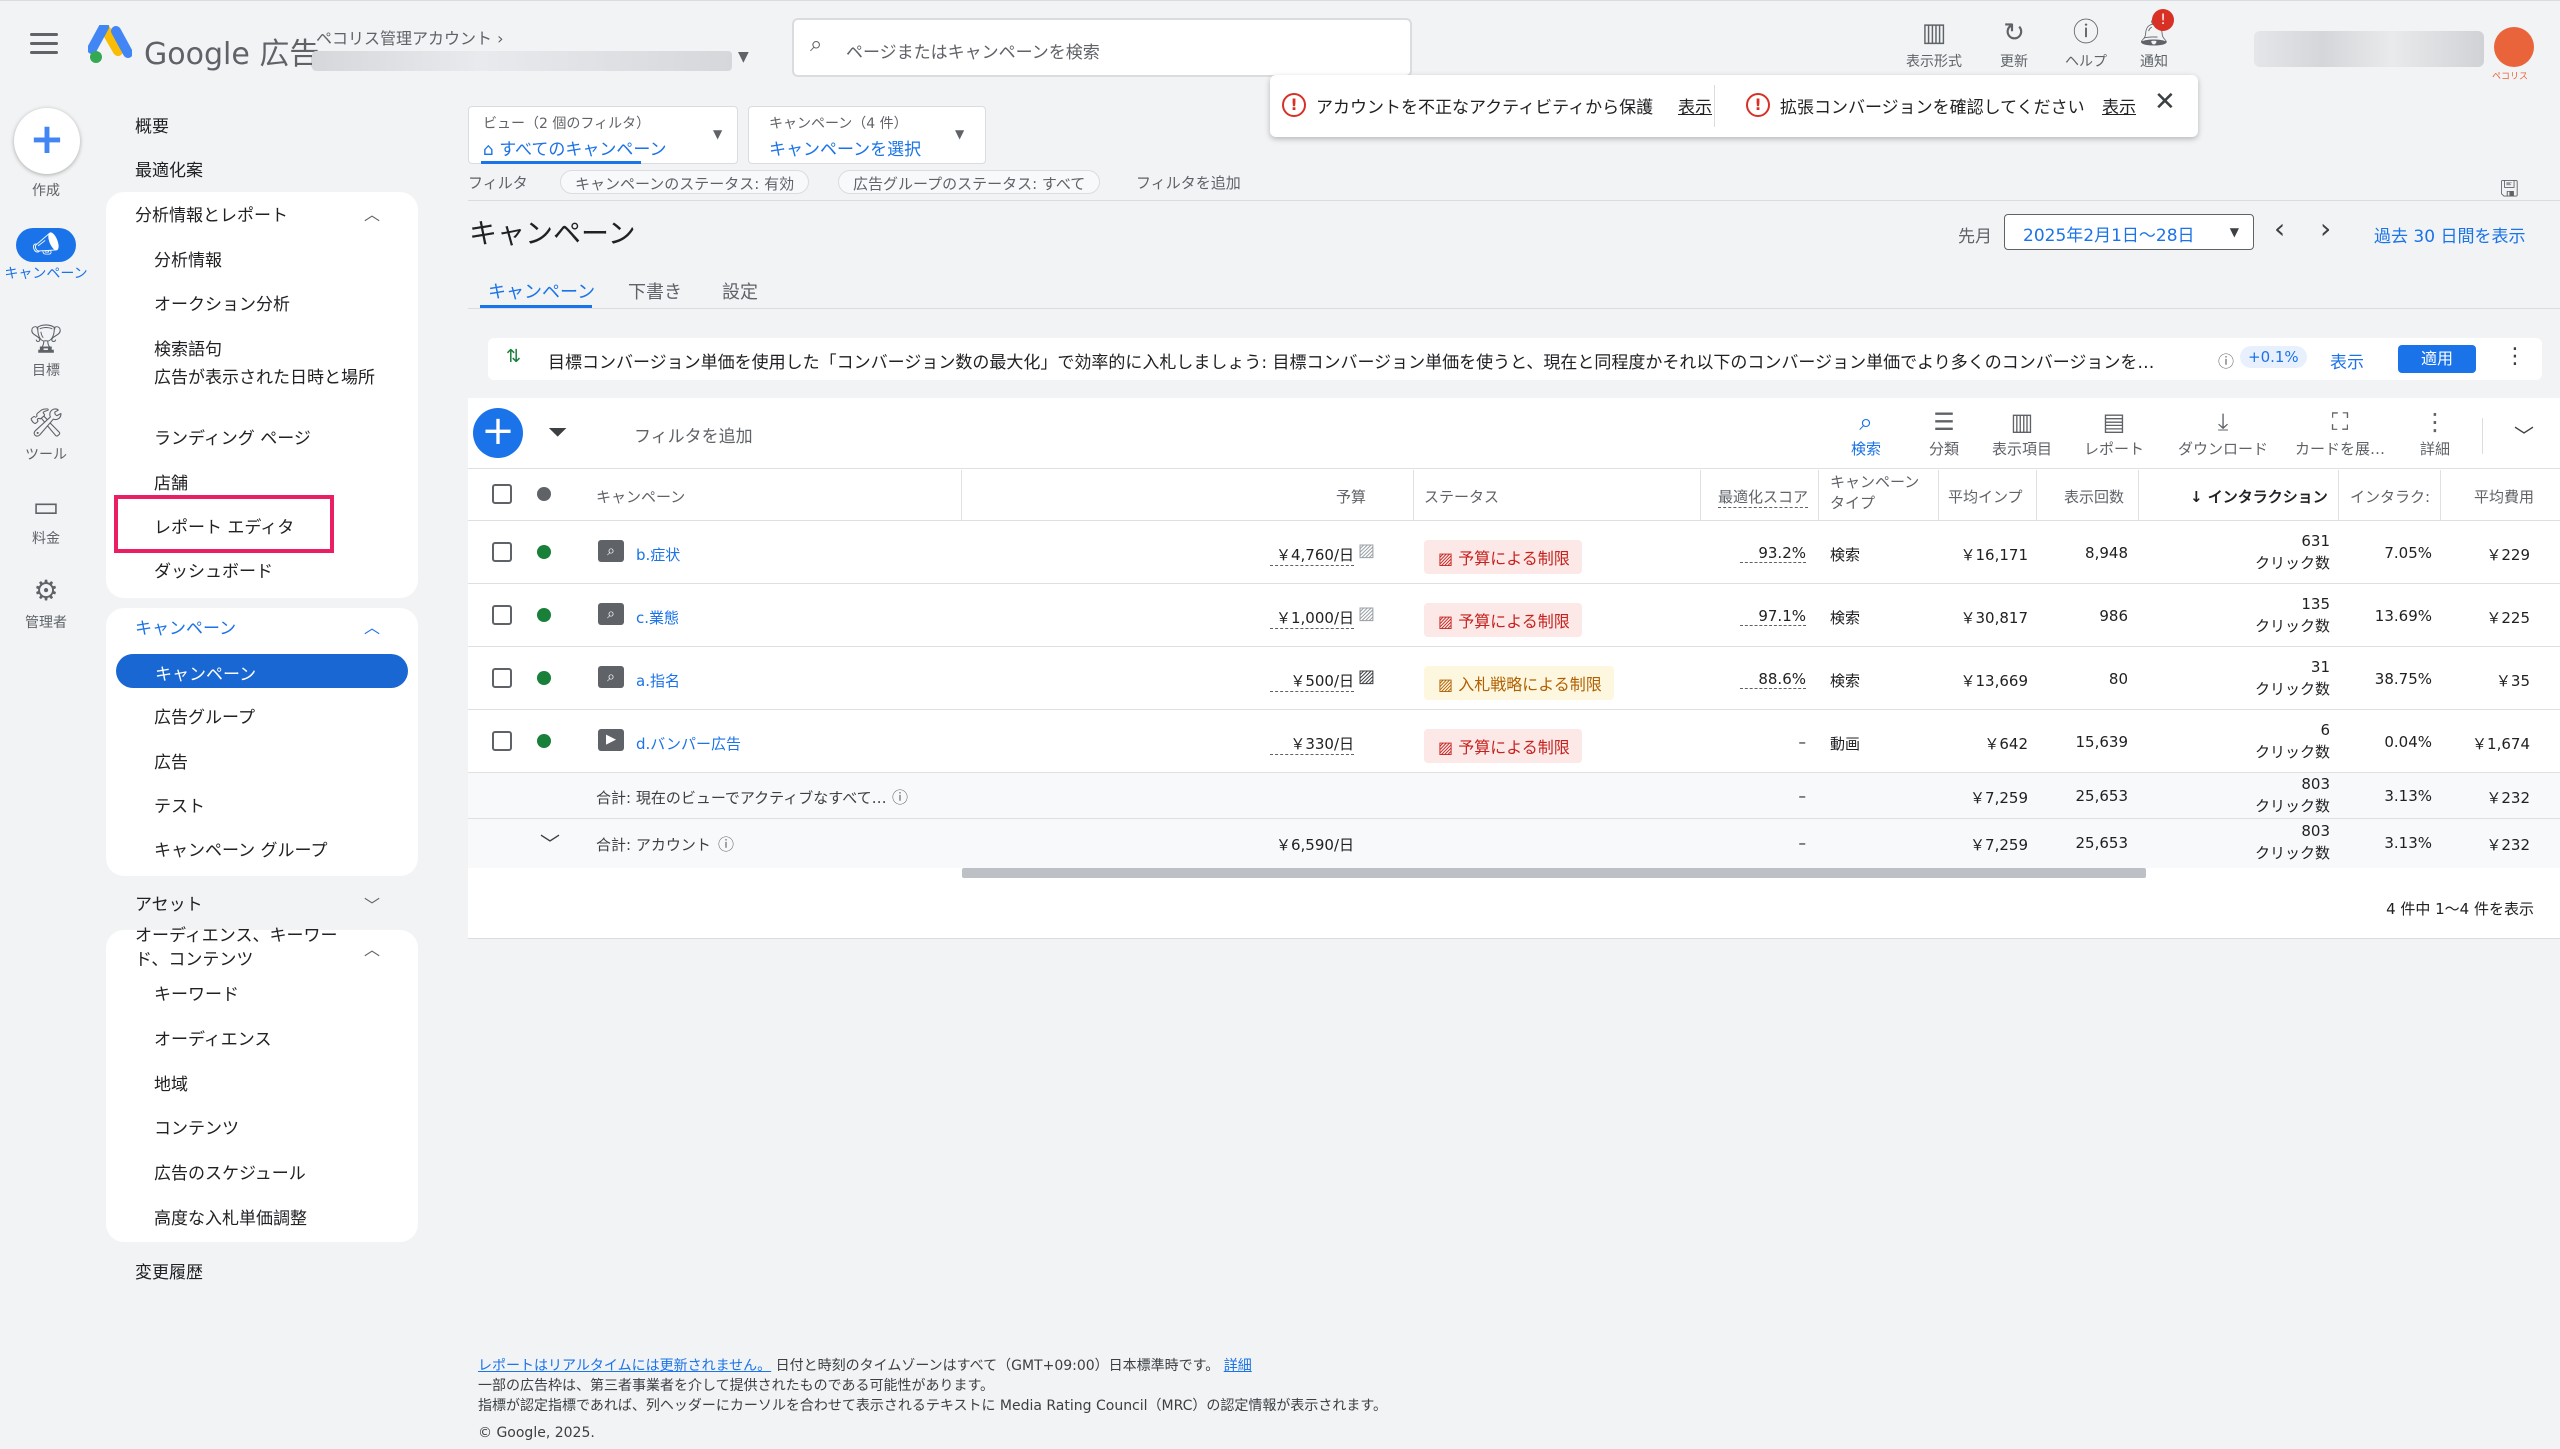  I want to click on next-period-icon: ›, so click(2325, 228).